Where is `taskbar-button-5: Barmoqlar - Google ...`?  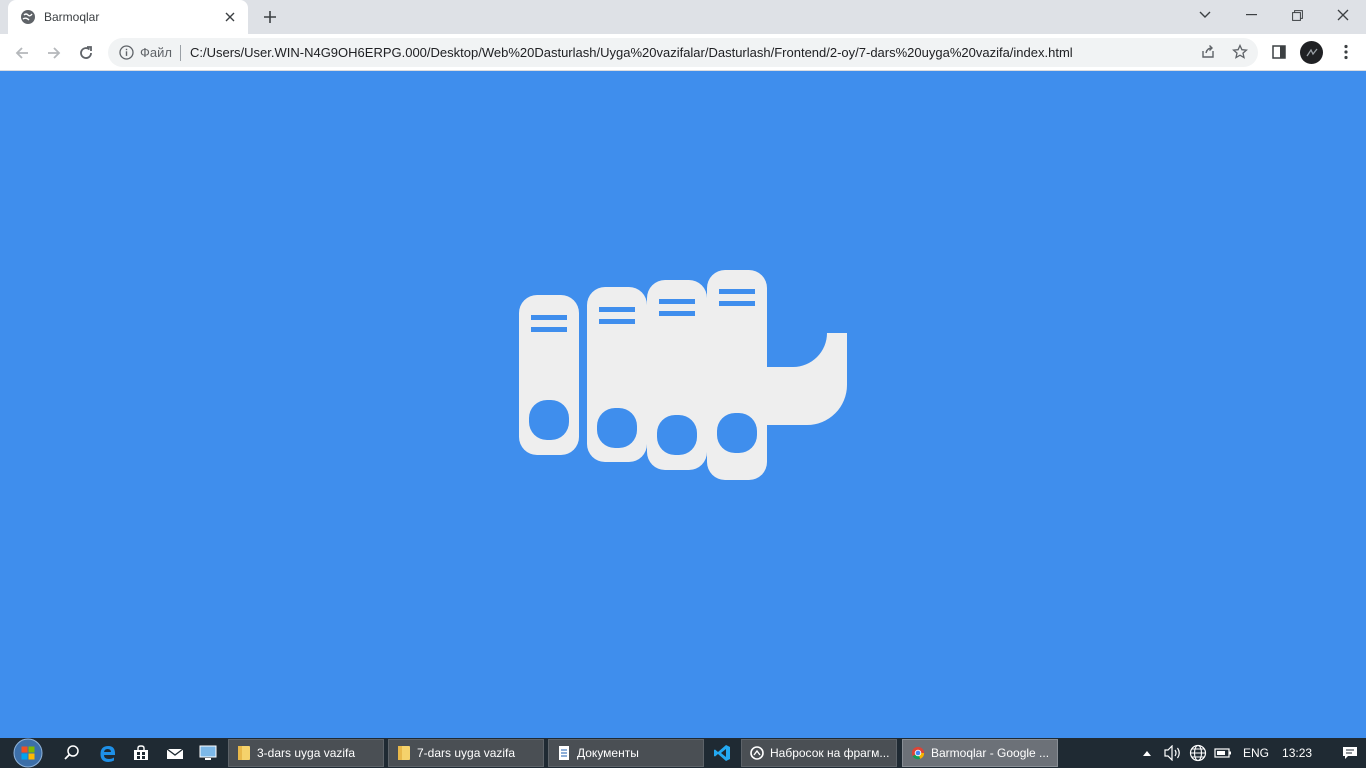 taskbar-button-5: Barmoqlar - Google ... is located at coordinates (980, 753).